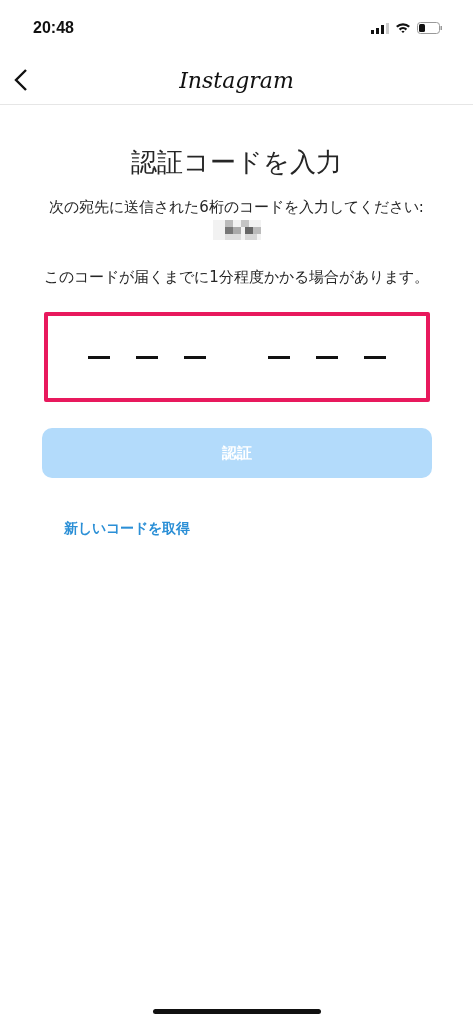 This screenshot has height=1024, width=473. What do you see at coordinates (403, 28) in the screenshot?
I see `wifi-icon` at bounding box center [403, 28].